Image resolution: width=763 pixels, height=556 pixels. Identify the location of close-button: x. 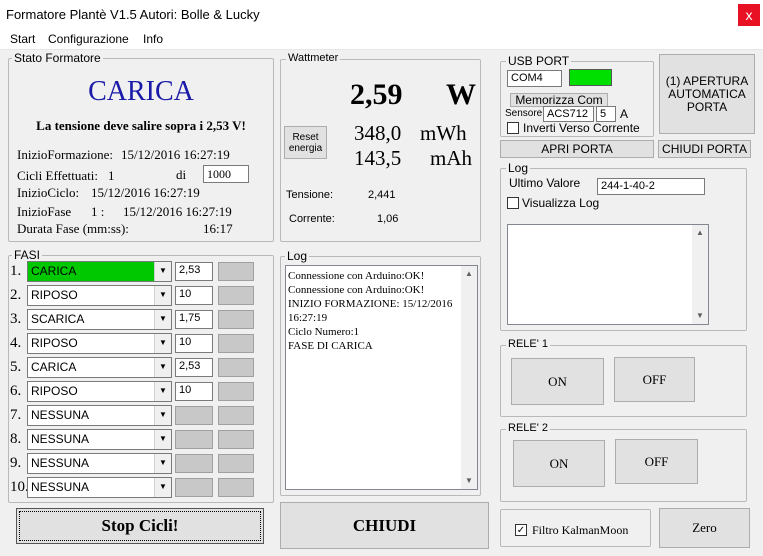
(749, 15).